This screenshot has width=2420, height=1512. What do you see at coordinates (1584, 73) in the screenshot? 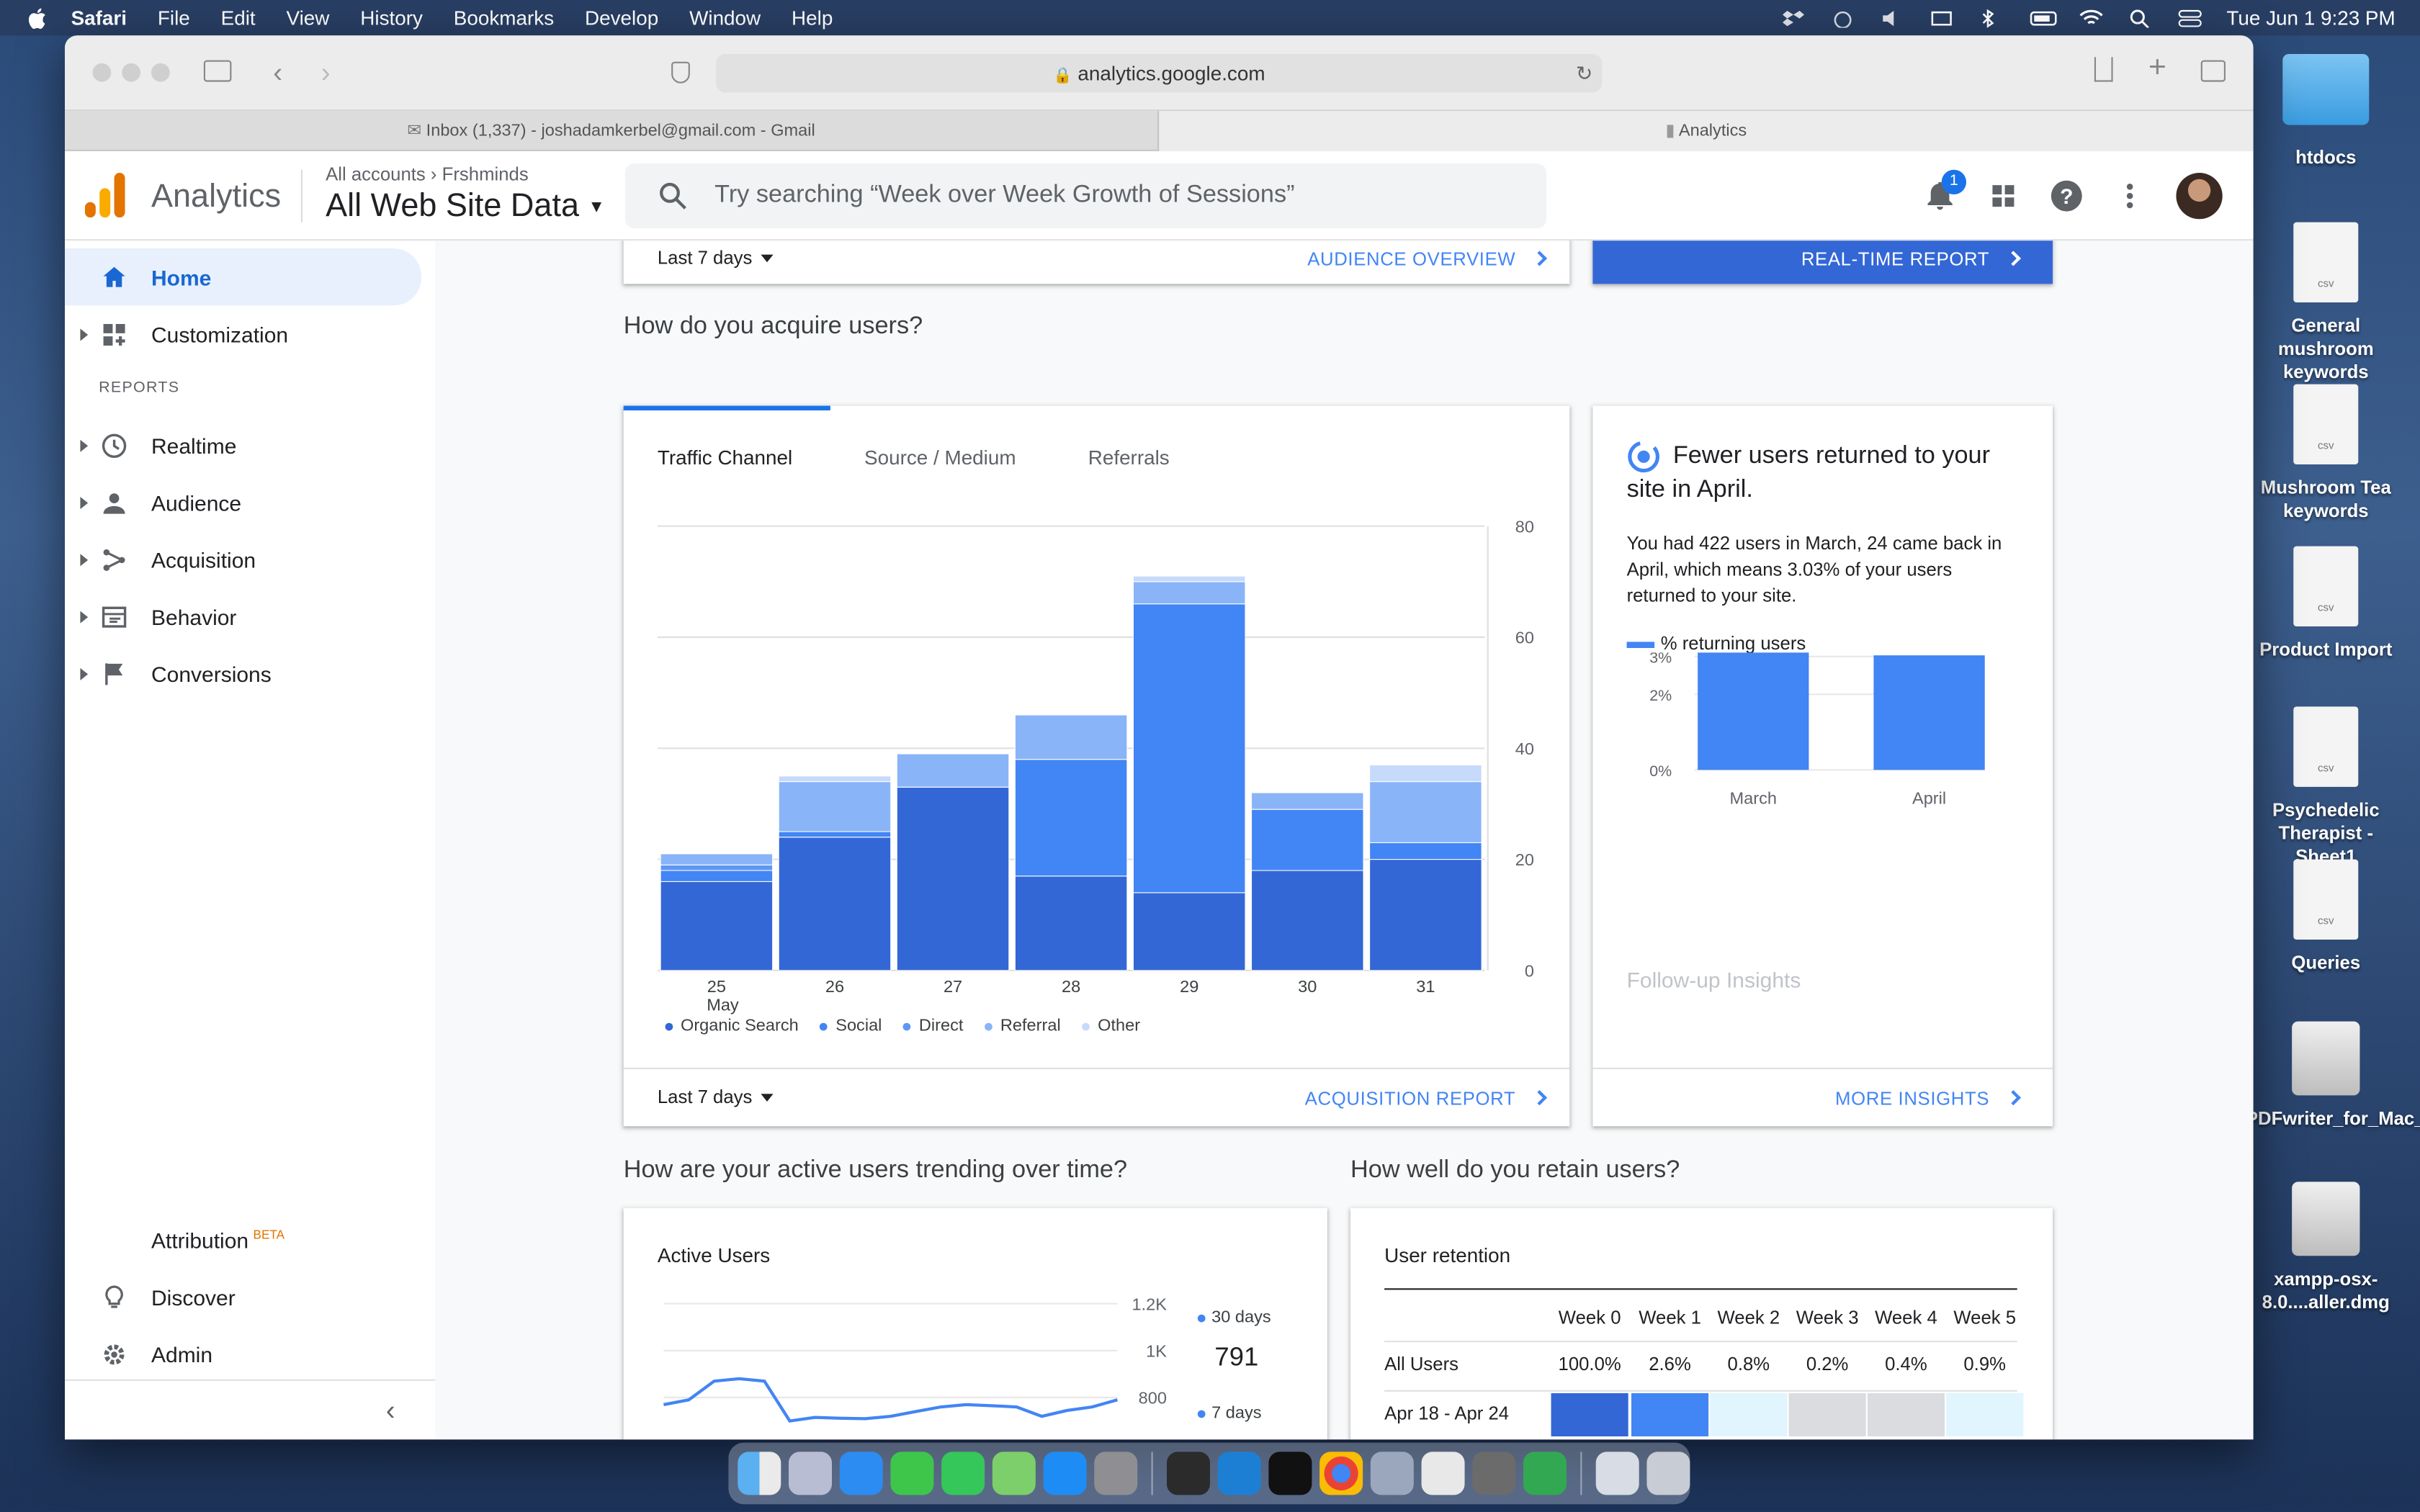
I see `reload-icon: ↻` at bounding box center [1584, 73].